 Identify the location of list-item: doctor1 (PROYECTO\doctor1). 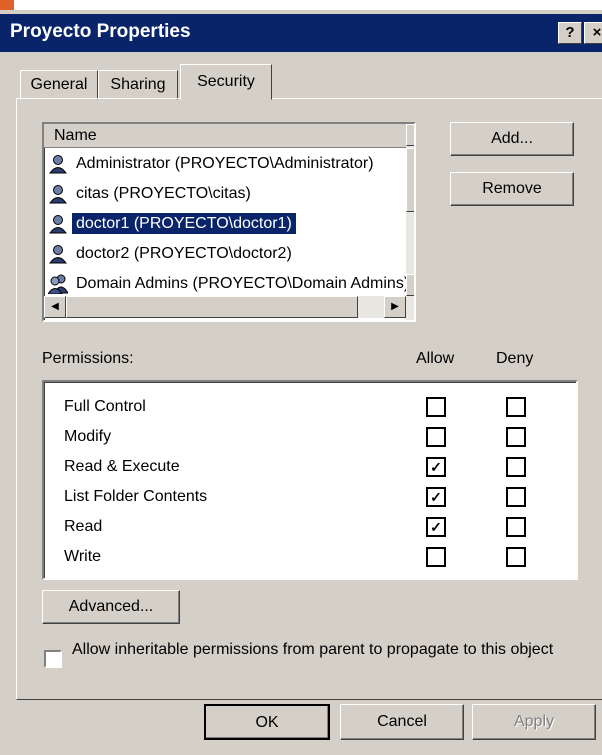
(228, 224).